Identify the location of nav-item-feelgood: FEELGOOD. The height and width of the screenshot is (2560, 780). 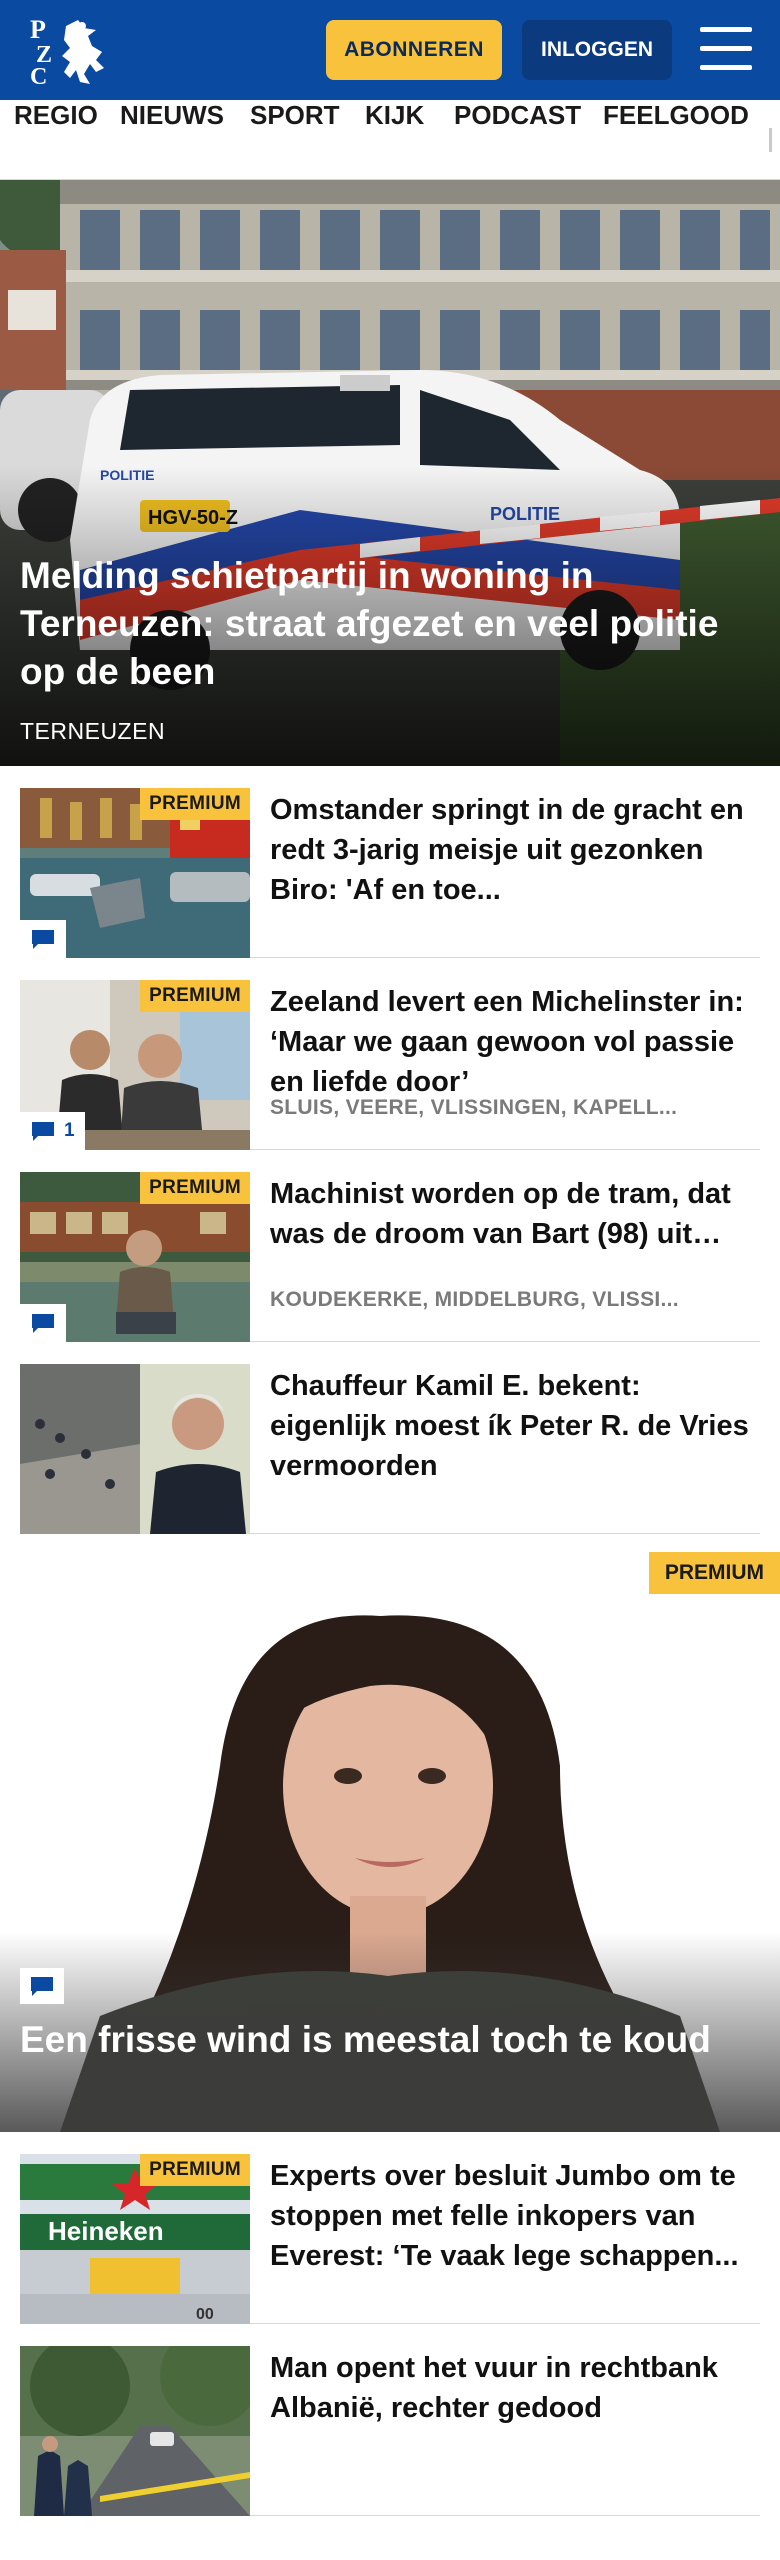
(676, 139).